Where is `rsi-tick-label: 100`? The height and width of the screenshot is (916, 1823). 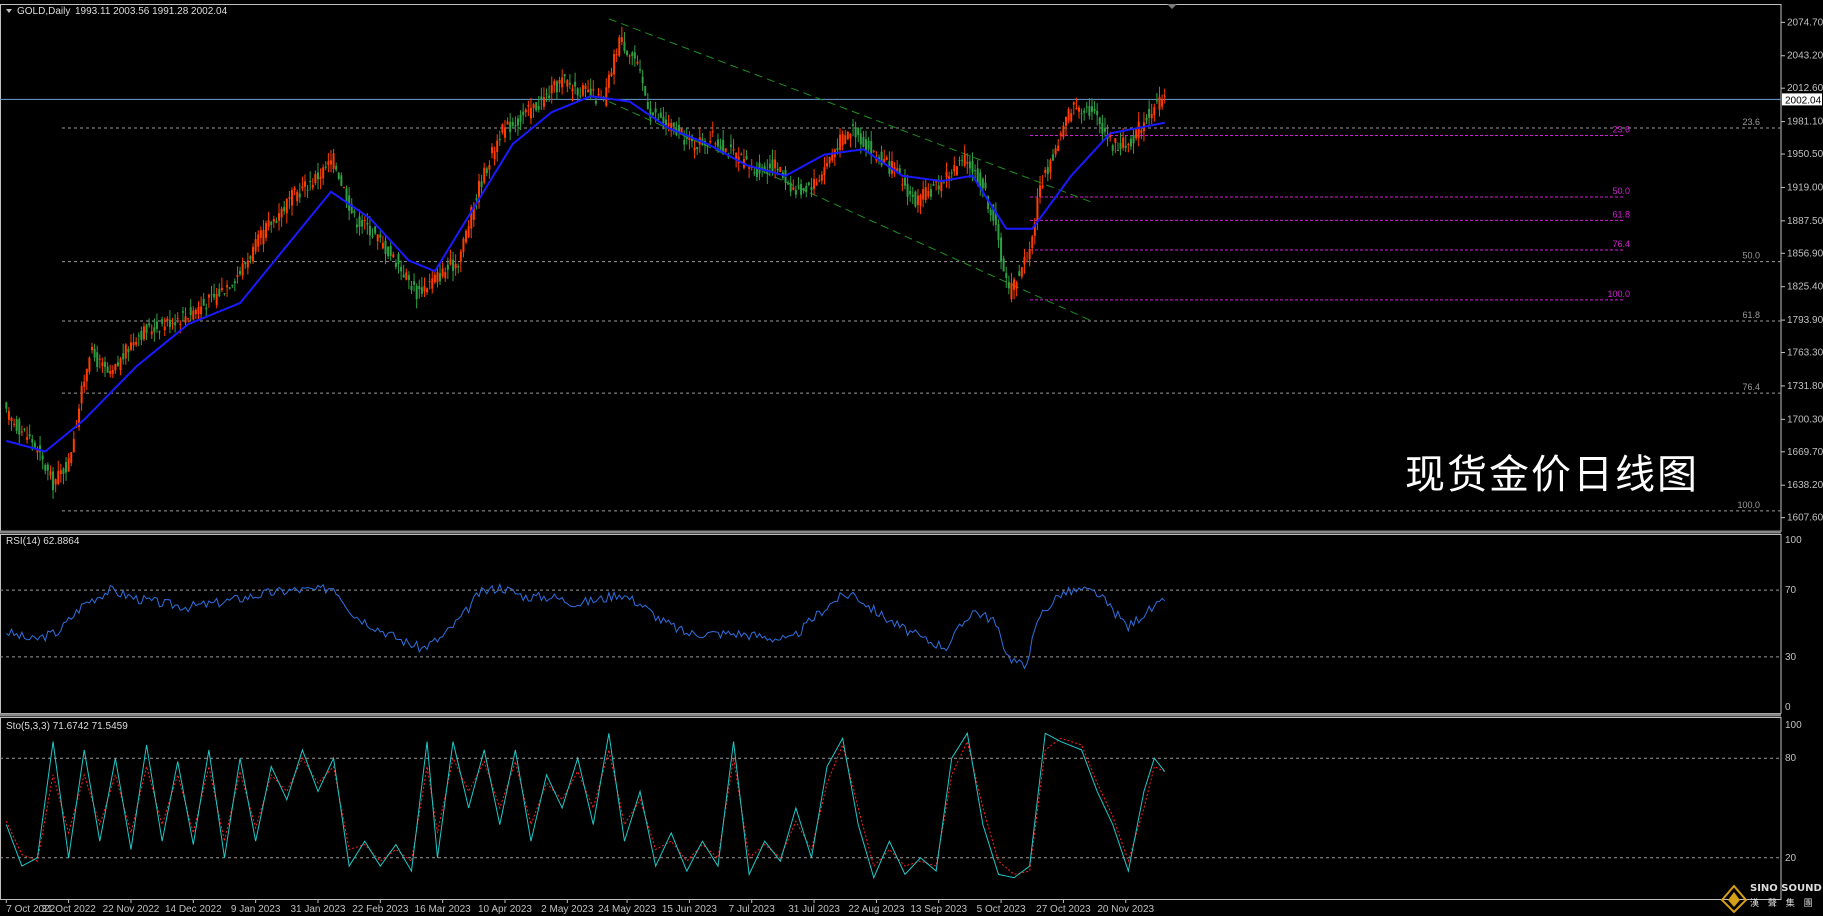 rsi-tick-label: 100 is located at coordinates (1793, 540).